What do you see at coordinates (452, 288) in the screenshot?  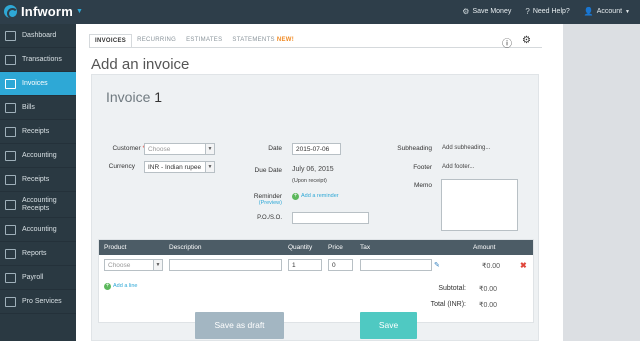 I see `subtotal-label: Subtotal:` at bounding box center [452, 288].